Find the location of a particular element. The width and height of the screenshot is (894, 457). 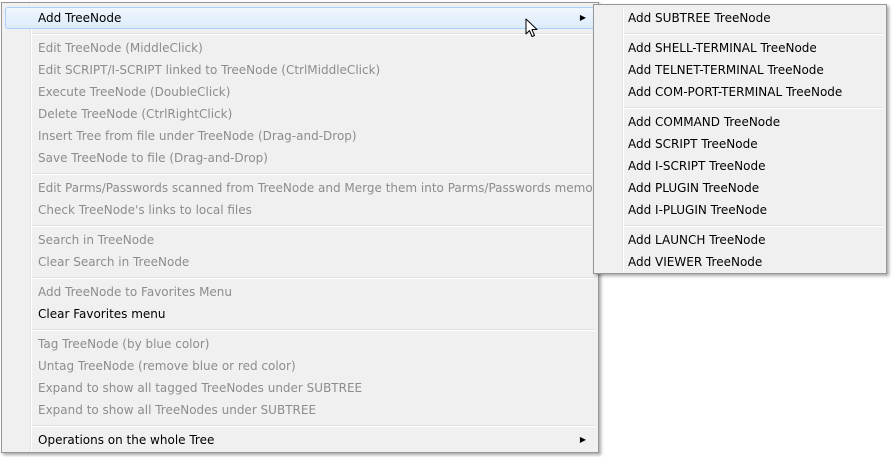

menu-item-clear-favorites: Clear Favorites menu is located at coordinates (300, 314).